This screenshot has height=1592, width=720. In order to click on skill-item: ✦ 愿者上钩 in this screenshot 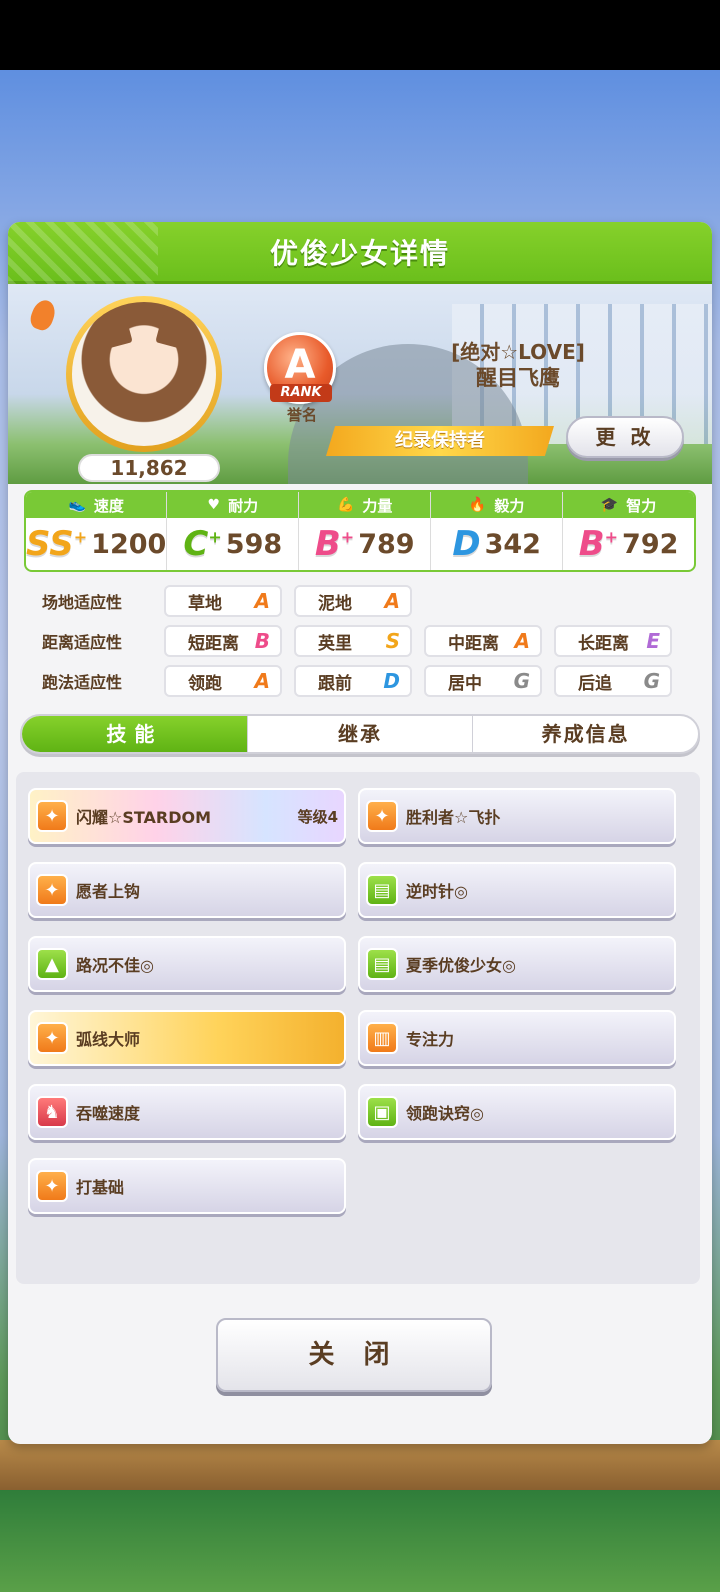, I will do `click(187, 890)`.